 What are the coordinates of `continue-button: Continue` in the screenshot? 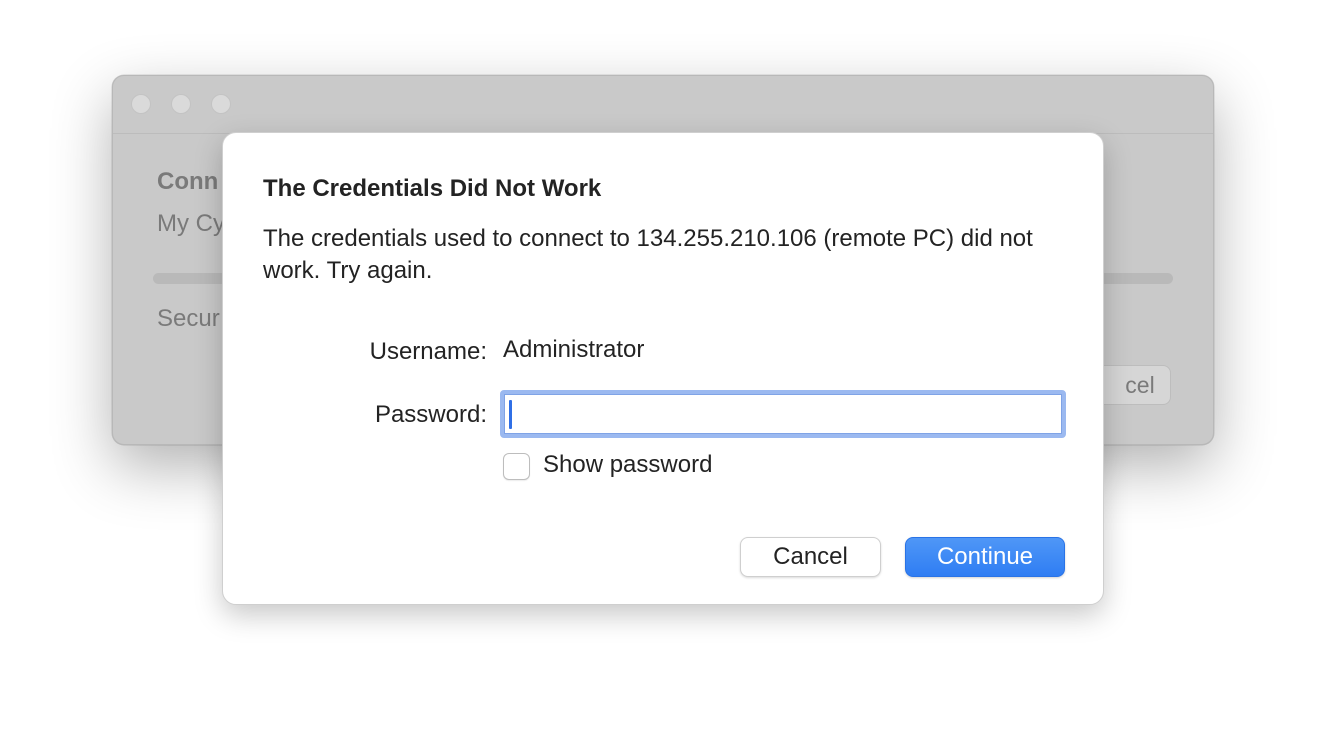 It's located at (985, 557).